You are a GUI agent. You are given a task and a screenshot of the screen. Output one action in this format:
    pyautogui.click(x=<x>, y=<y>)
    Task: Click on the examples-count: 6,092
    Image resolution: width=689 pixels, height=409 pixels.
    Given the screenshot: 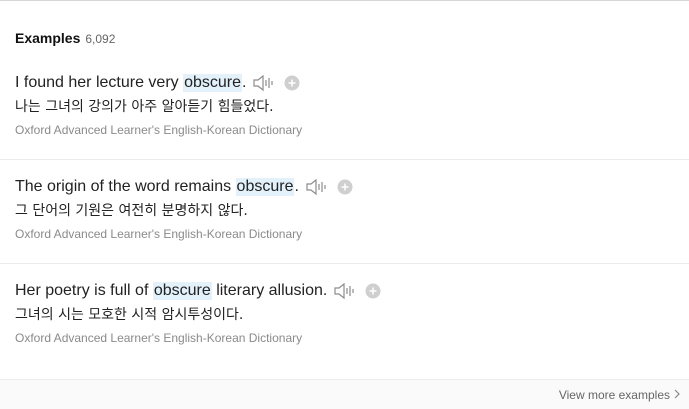 What is the action you would take?
    pyautogui.click(x=100, y=39)
    